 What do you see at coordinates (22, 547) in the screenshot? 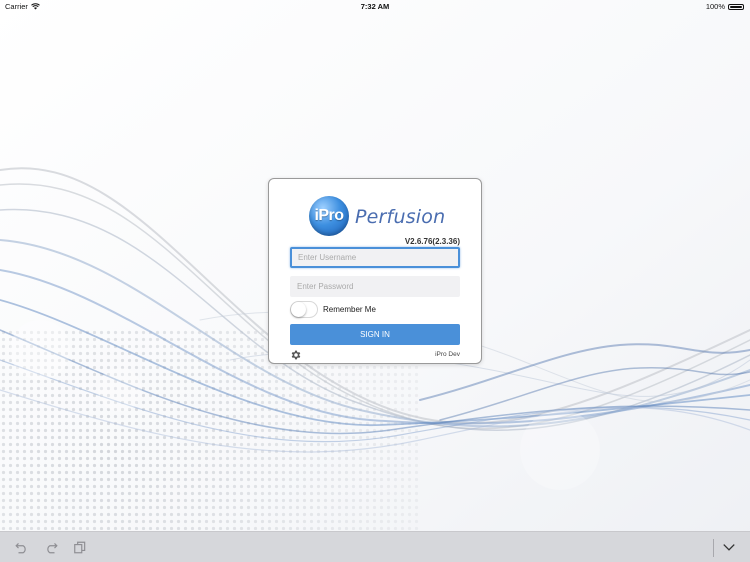
I see `undo-icon` at bounding box center [22, 547].